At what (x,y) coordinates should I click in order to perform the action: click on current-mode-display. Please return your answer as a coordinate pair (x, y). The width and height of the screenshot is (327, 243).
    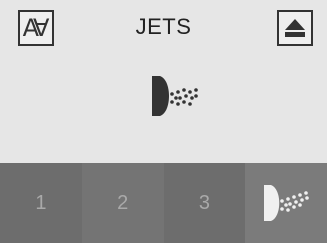
    Looking at the image, I should click on (176, 98).